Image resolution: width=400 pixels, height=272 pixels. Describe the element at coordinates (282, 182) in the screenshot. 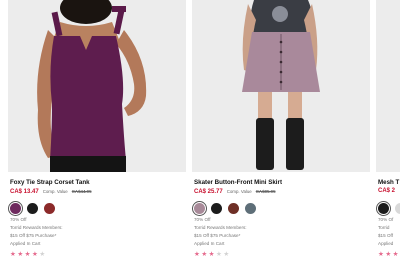

I see `product-title: Skater Button-Front Mini Skirt` at that location.